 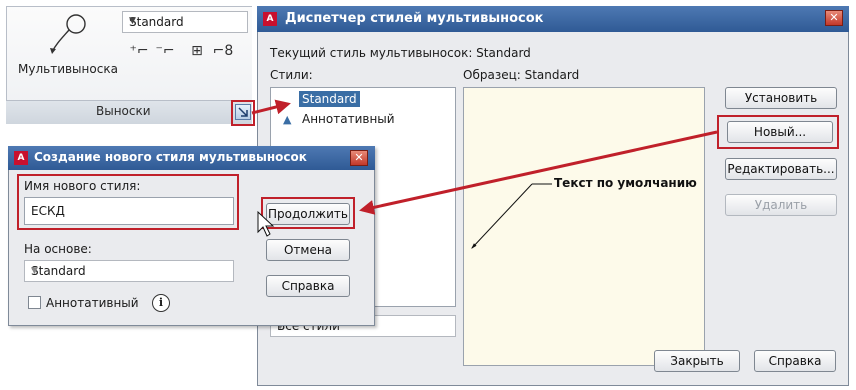 What do you see at coordinates (197, 51) in the screenshot?
I see `align-leaders-icon: ⊞` at bounding box center [197, 51].